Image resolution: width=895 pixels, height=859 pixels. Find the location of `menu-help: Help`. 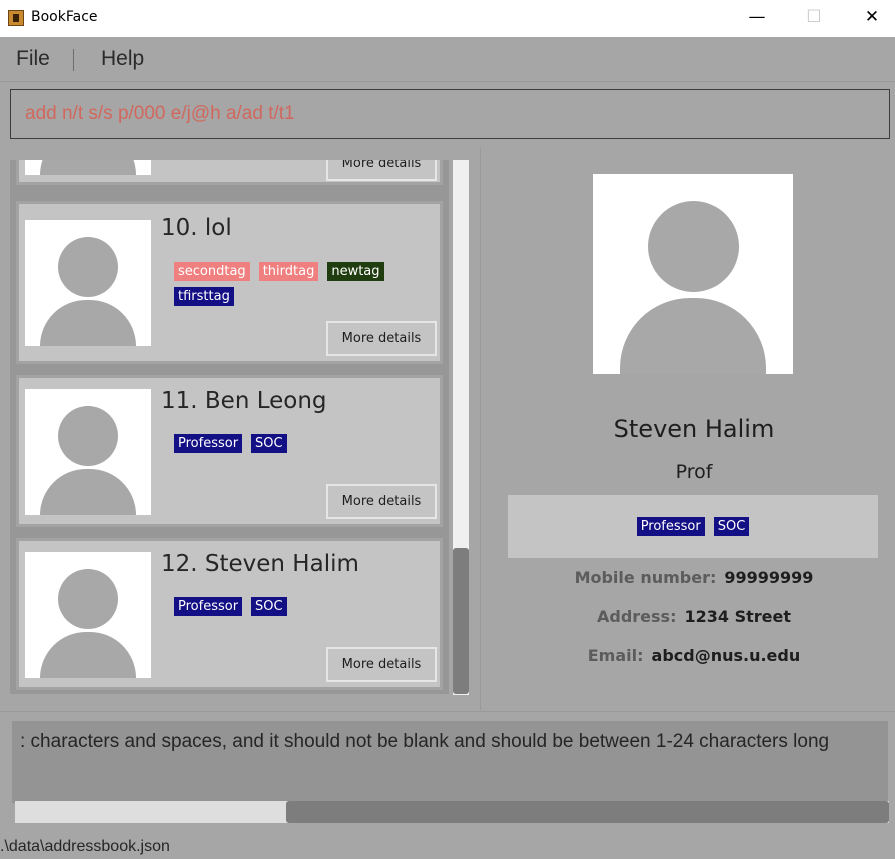

menu-help: Help is located at coordinates (122, 59).